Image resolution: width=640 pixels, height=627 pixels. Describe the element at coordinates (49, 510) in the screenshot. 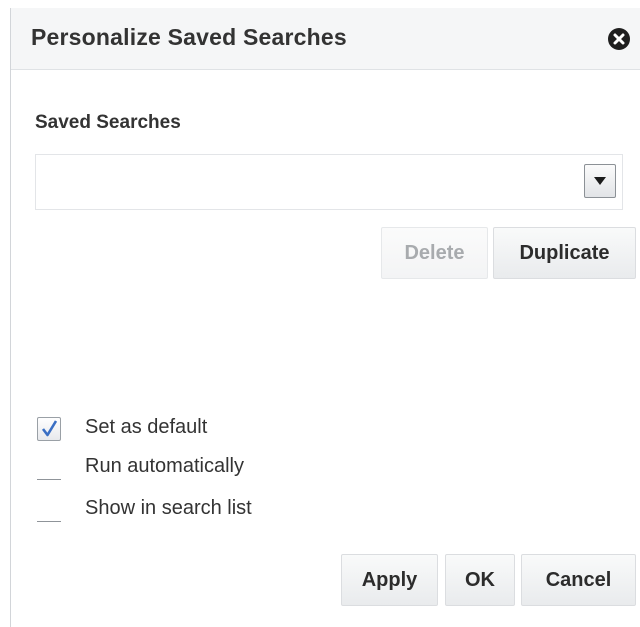

I see `show-in-search-list-checkbox` at that location.